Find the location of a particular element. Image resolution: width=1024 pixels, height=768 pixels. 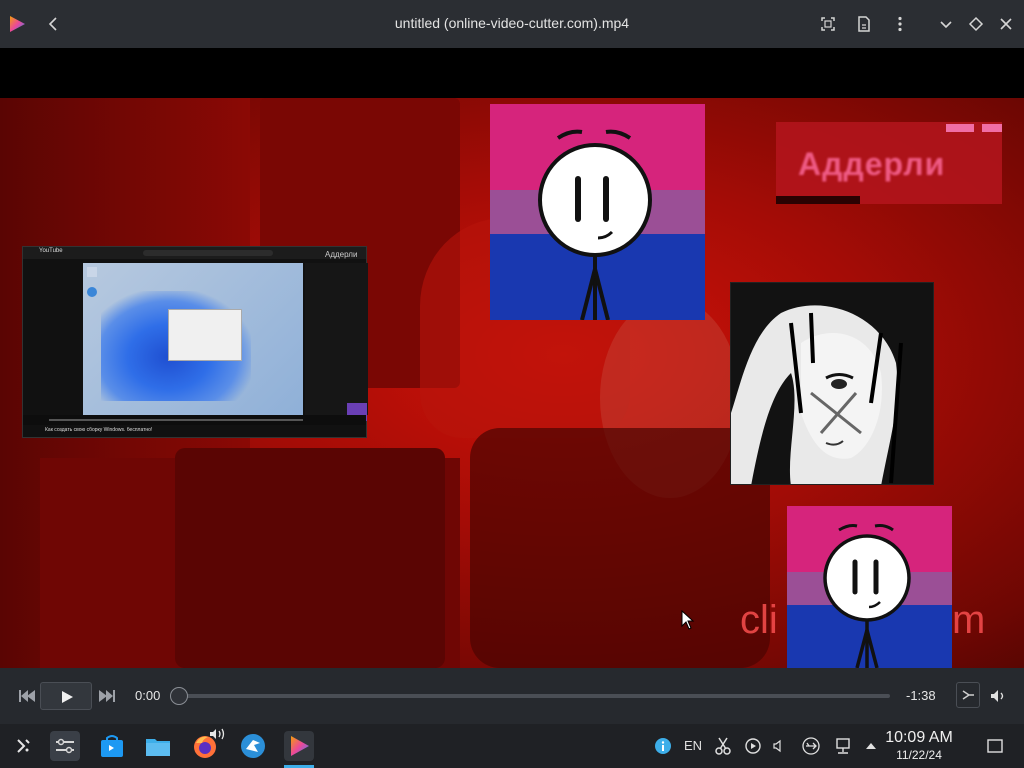

skip-next-icon is located at coordinates (107, 696).